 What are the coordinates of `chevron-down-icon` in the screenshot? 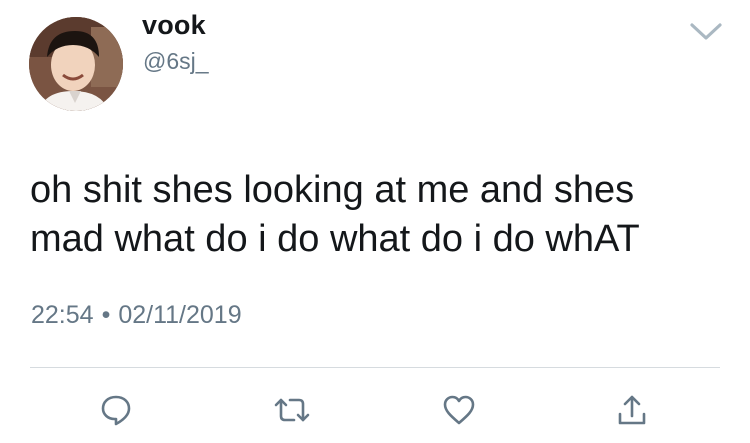 It's located at (706, 32).